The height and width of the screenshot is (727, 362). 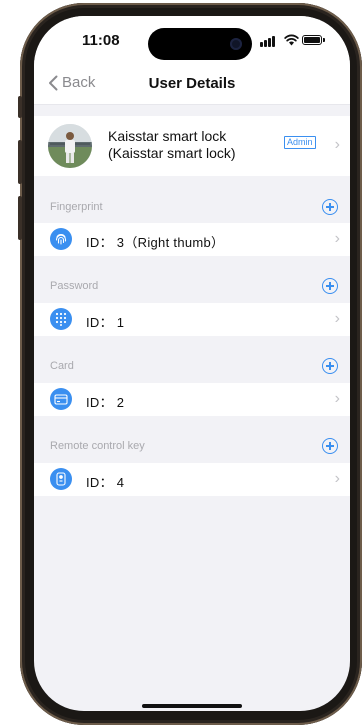 What do you see at coordinates (20, 162) in the screenshot?
I see `volume-up-button` at bounding box center [20, 162].